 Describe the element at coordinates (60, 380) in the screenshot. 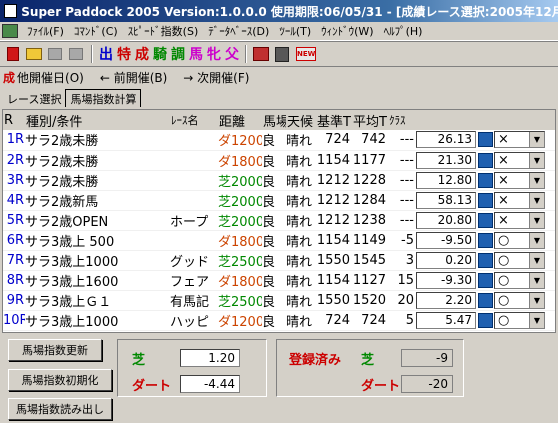

I see `init-index-button: 馬場指数初期化` at that location.